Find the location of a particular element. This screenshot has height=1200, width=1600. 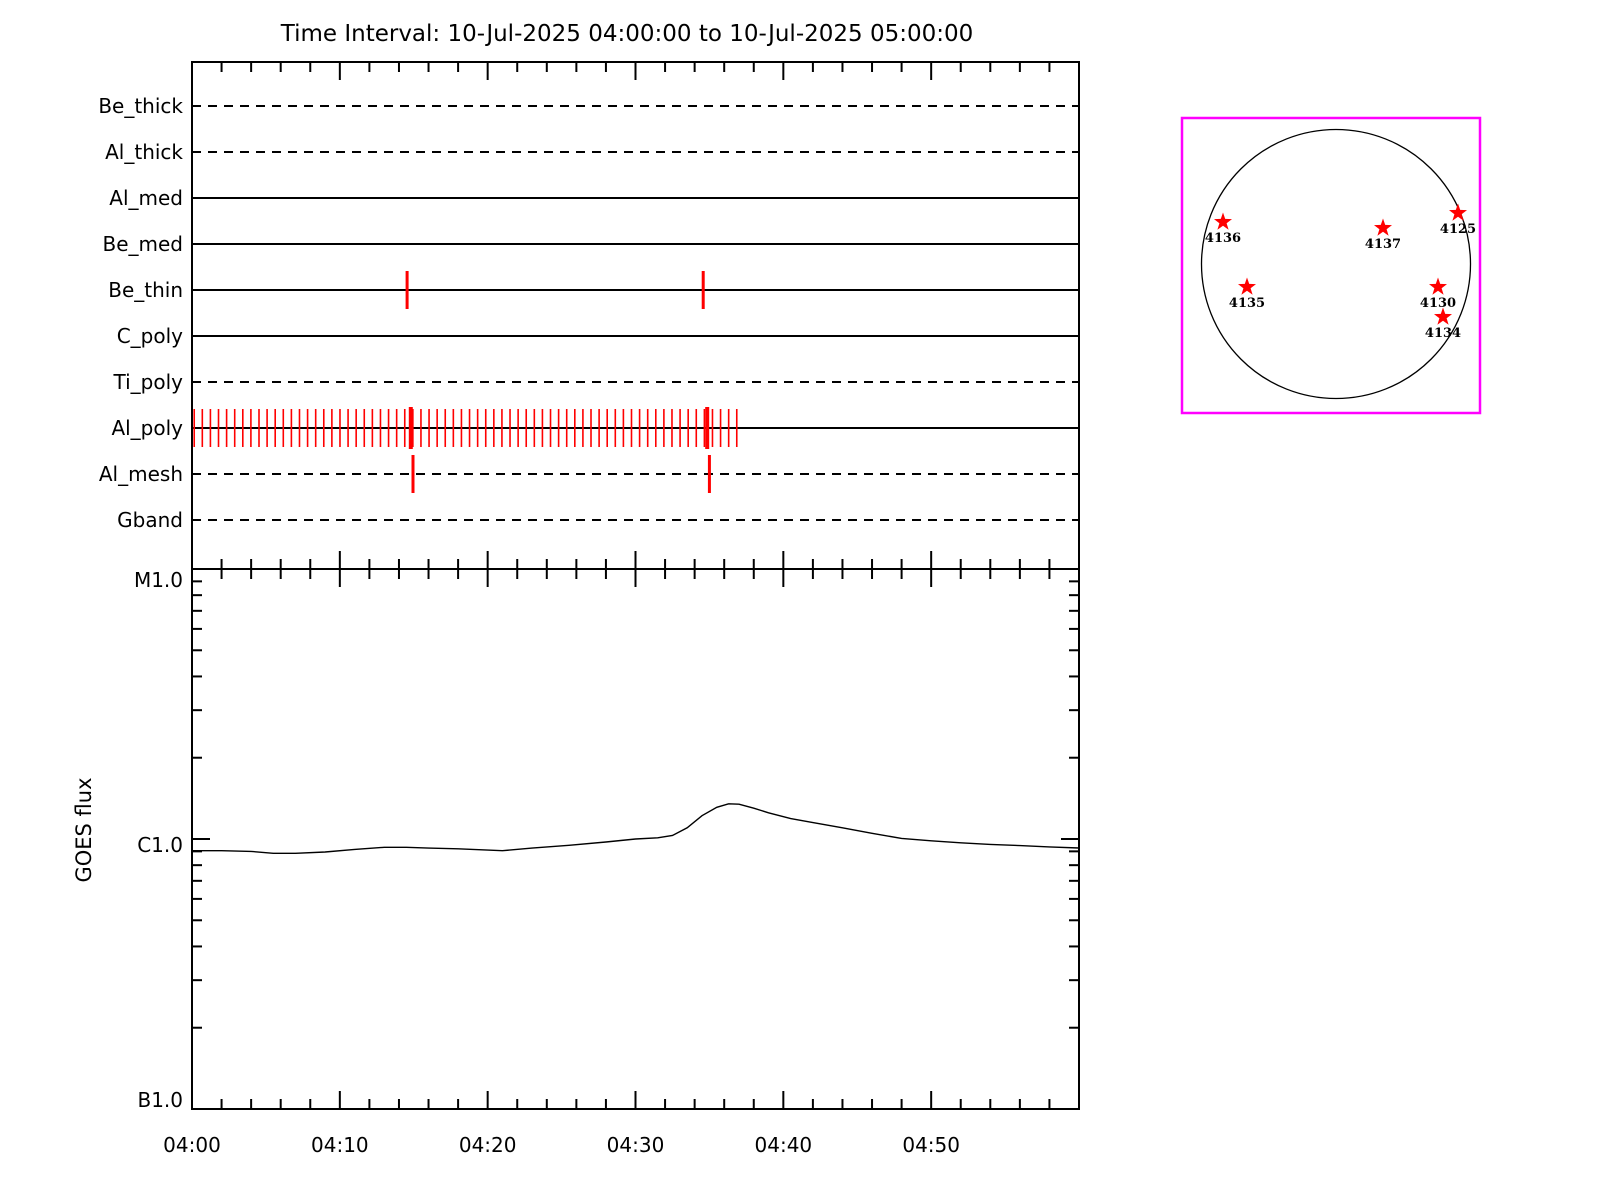

filter-row-label-Al_mesh: Al_mesh is located at coordinates (141, 474).